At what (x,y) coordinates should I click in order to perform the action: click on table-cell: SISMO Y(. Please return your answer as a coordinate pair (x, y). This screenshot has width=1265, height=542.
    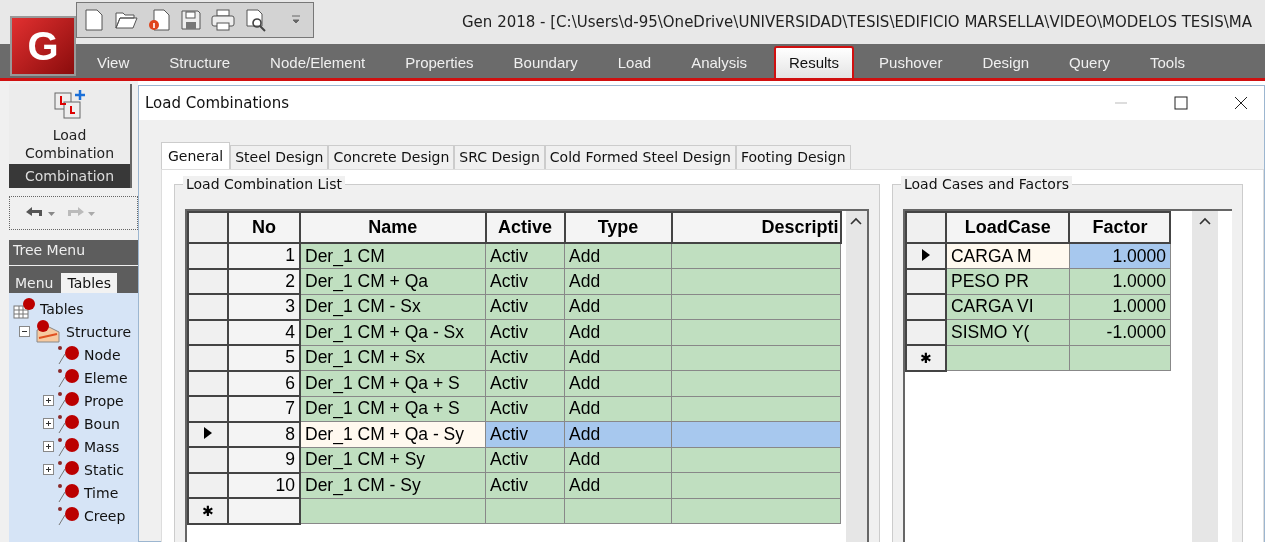
    Looking at the image, I should click on (1007, 332).